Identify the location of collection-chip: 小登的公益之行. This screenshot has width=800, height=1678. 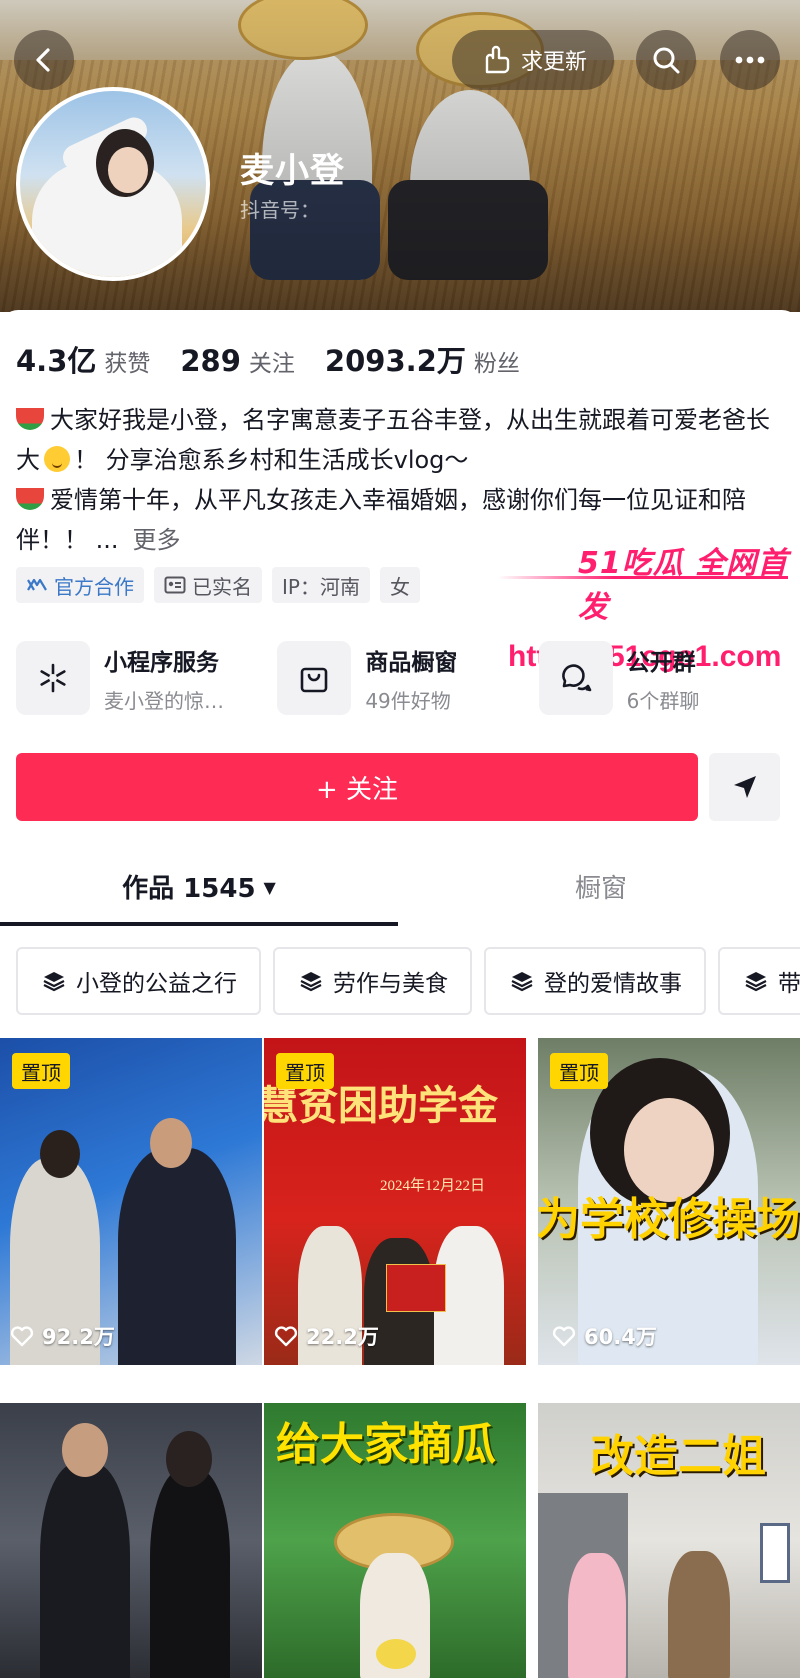
(138, 981).